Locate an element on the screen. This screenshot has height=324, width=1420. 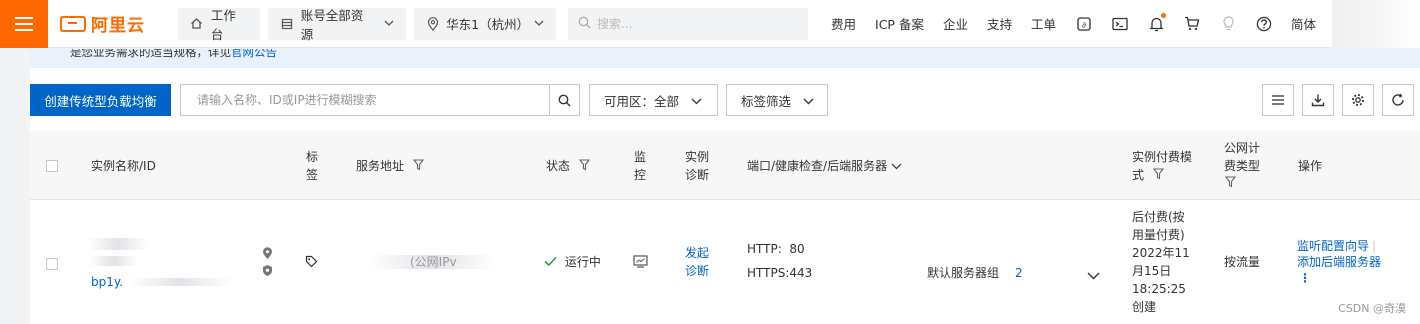
resources-dropdown: 账号全部资源 is located at coordinates (337, 24).